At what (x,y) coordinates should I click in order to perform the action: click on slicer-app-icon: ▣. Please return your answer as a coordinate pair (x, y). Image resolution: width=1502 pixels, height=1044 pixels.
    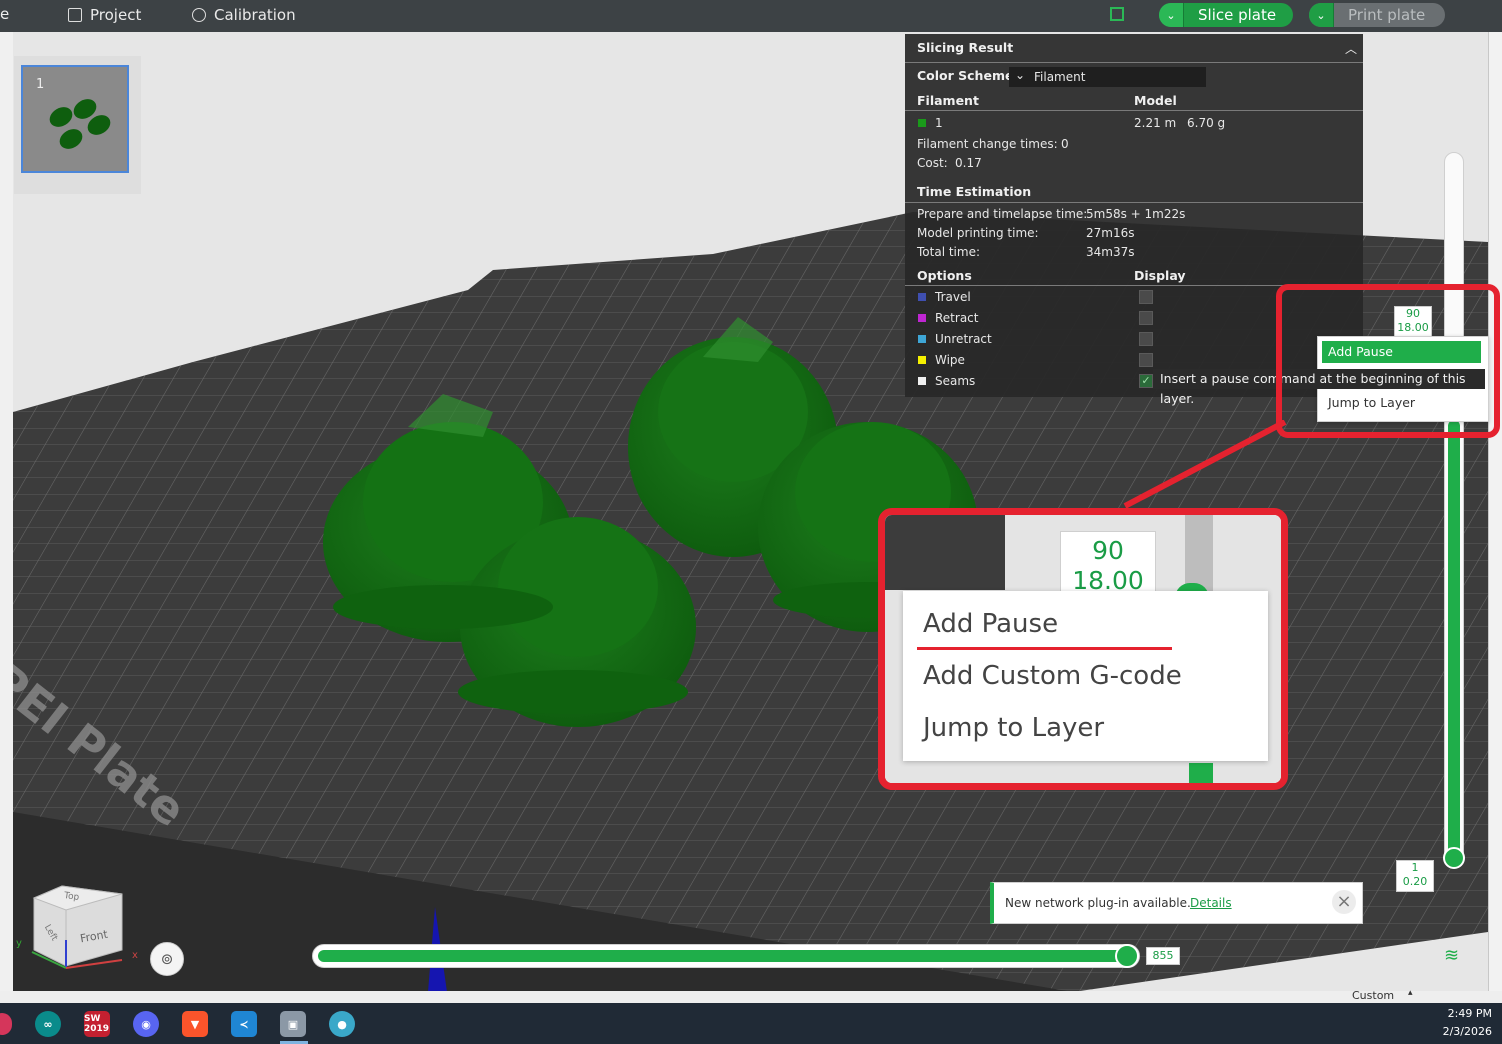
    Looking at the image, I should click on (293, 1024).